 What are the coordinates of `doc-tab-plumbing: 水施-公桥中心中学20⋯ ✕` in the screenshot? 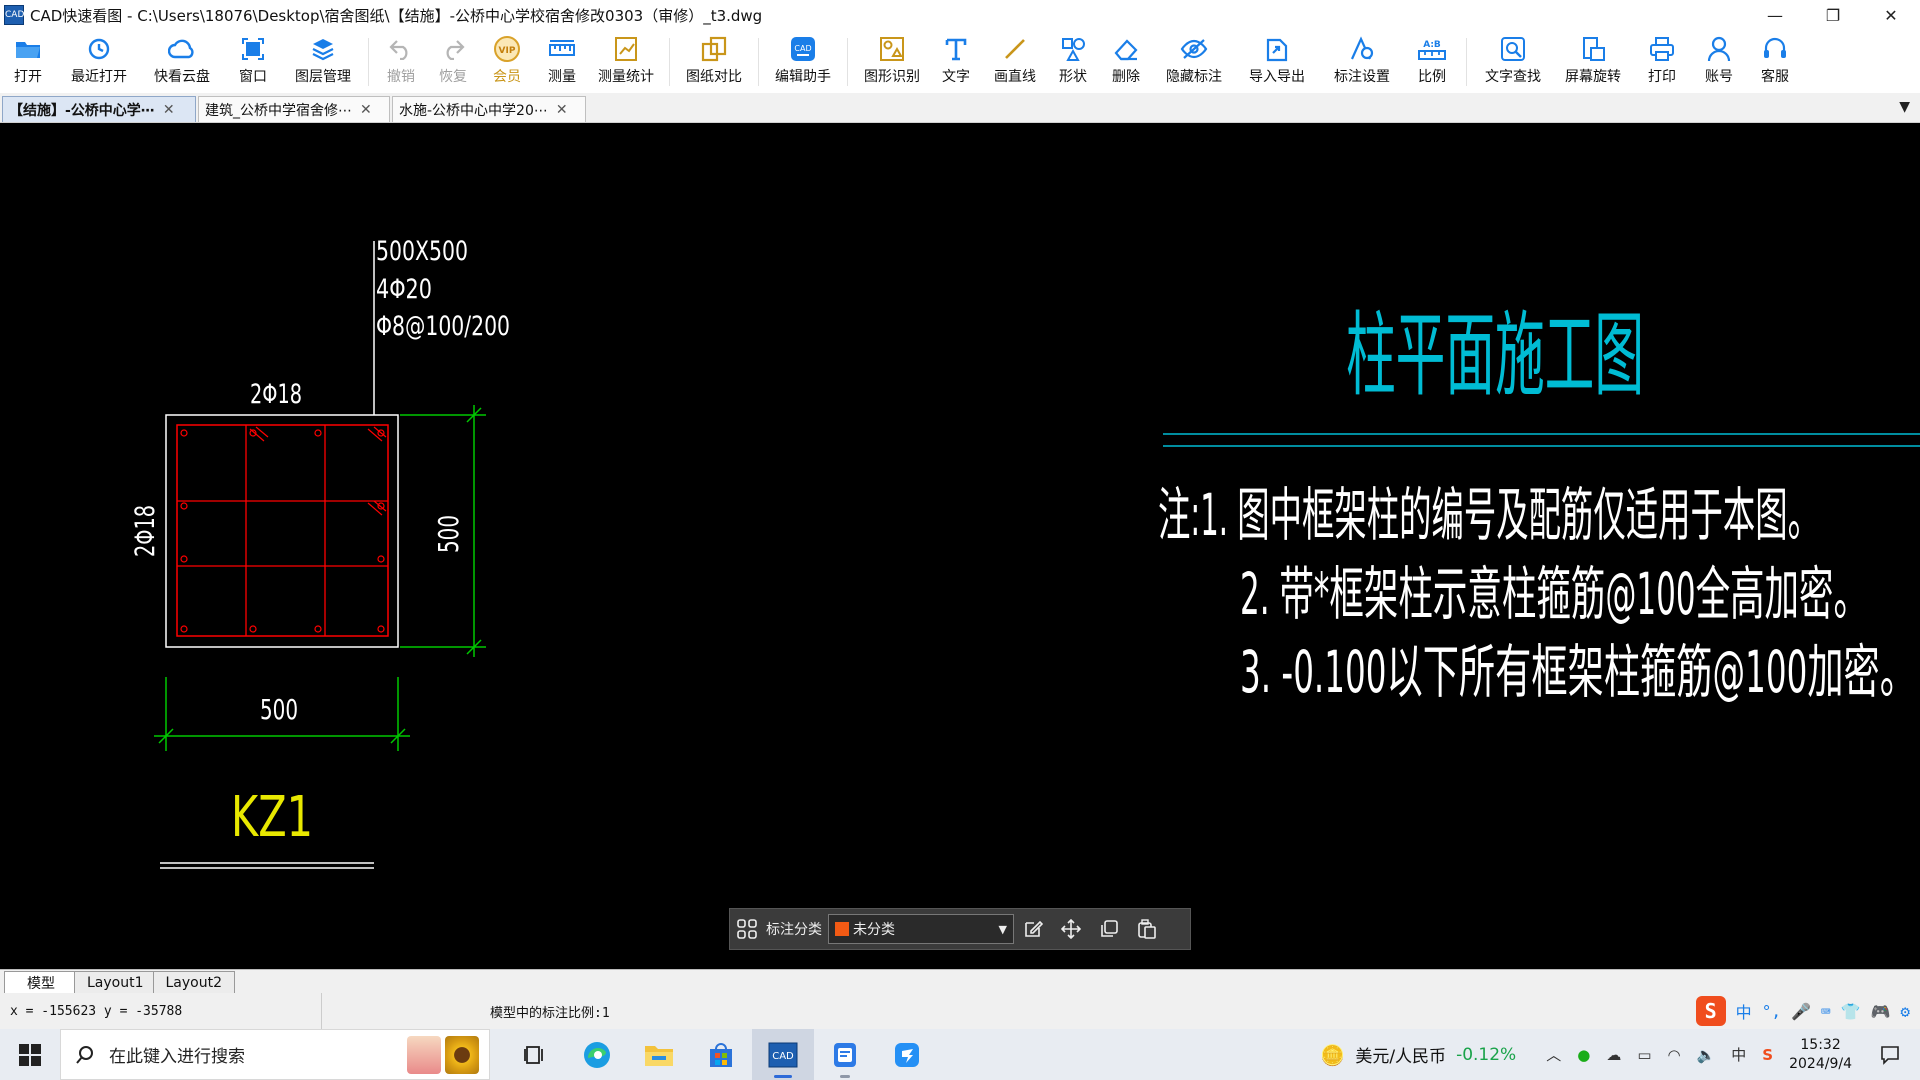 It's located at (489, 109).